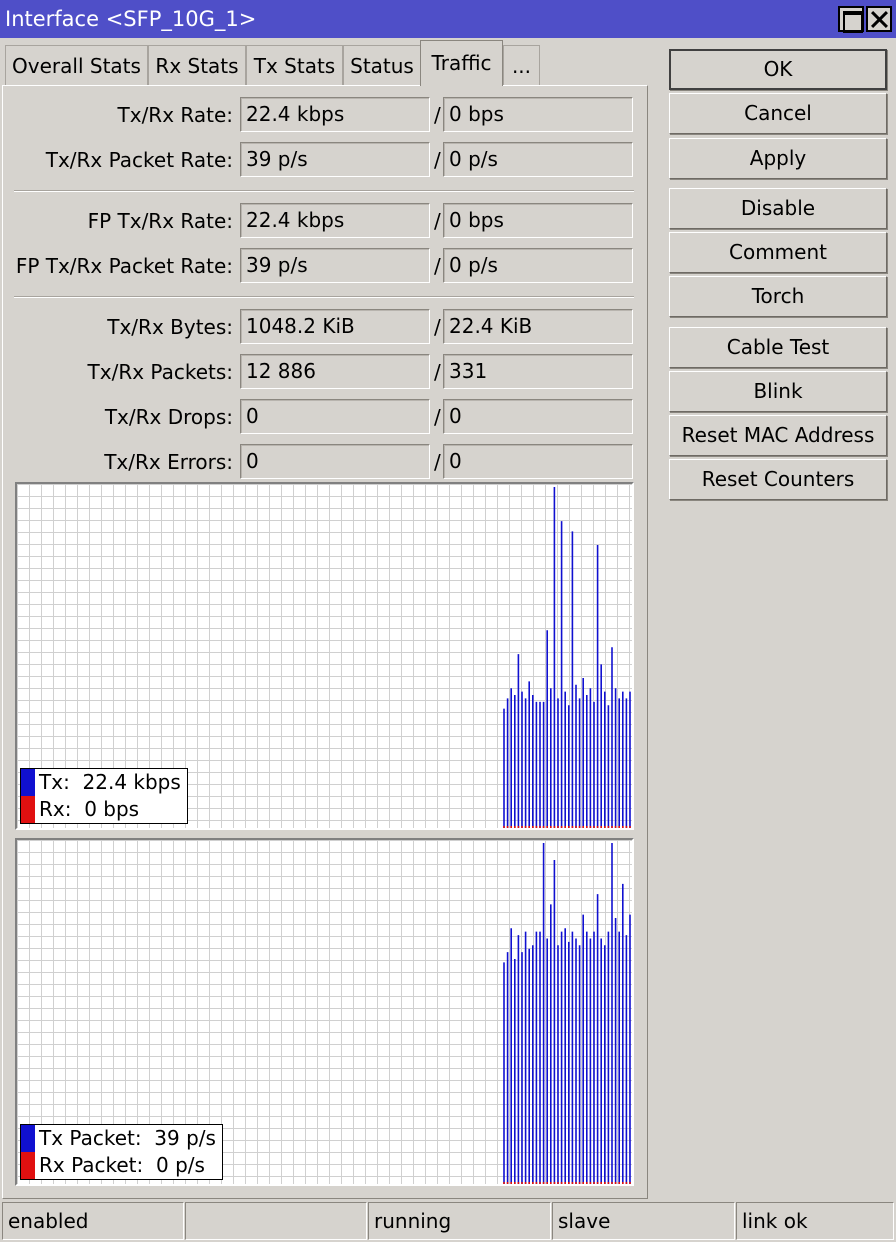 This screenshot has height=1242, width=896. What do you see at coordinates (168, 462) in the screenshot?
I see `tx-rx-errors-label: Tx/Rx Errors:` at bounding box center [168, 462].